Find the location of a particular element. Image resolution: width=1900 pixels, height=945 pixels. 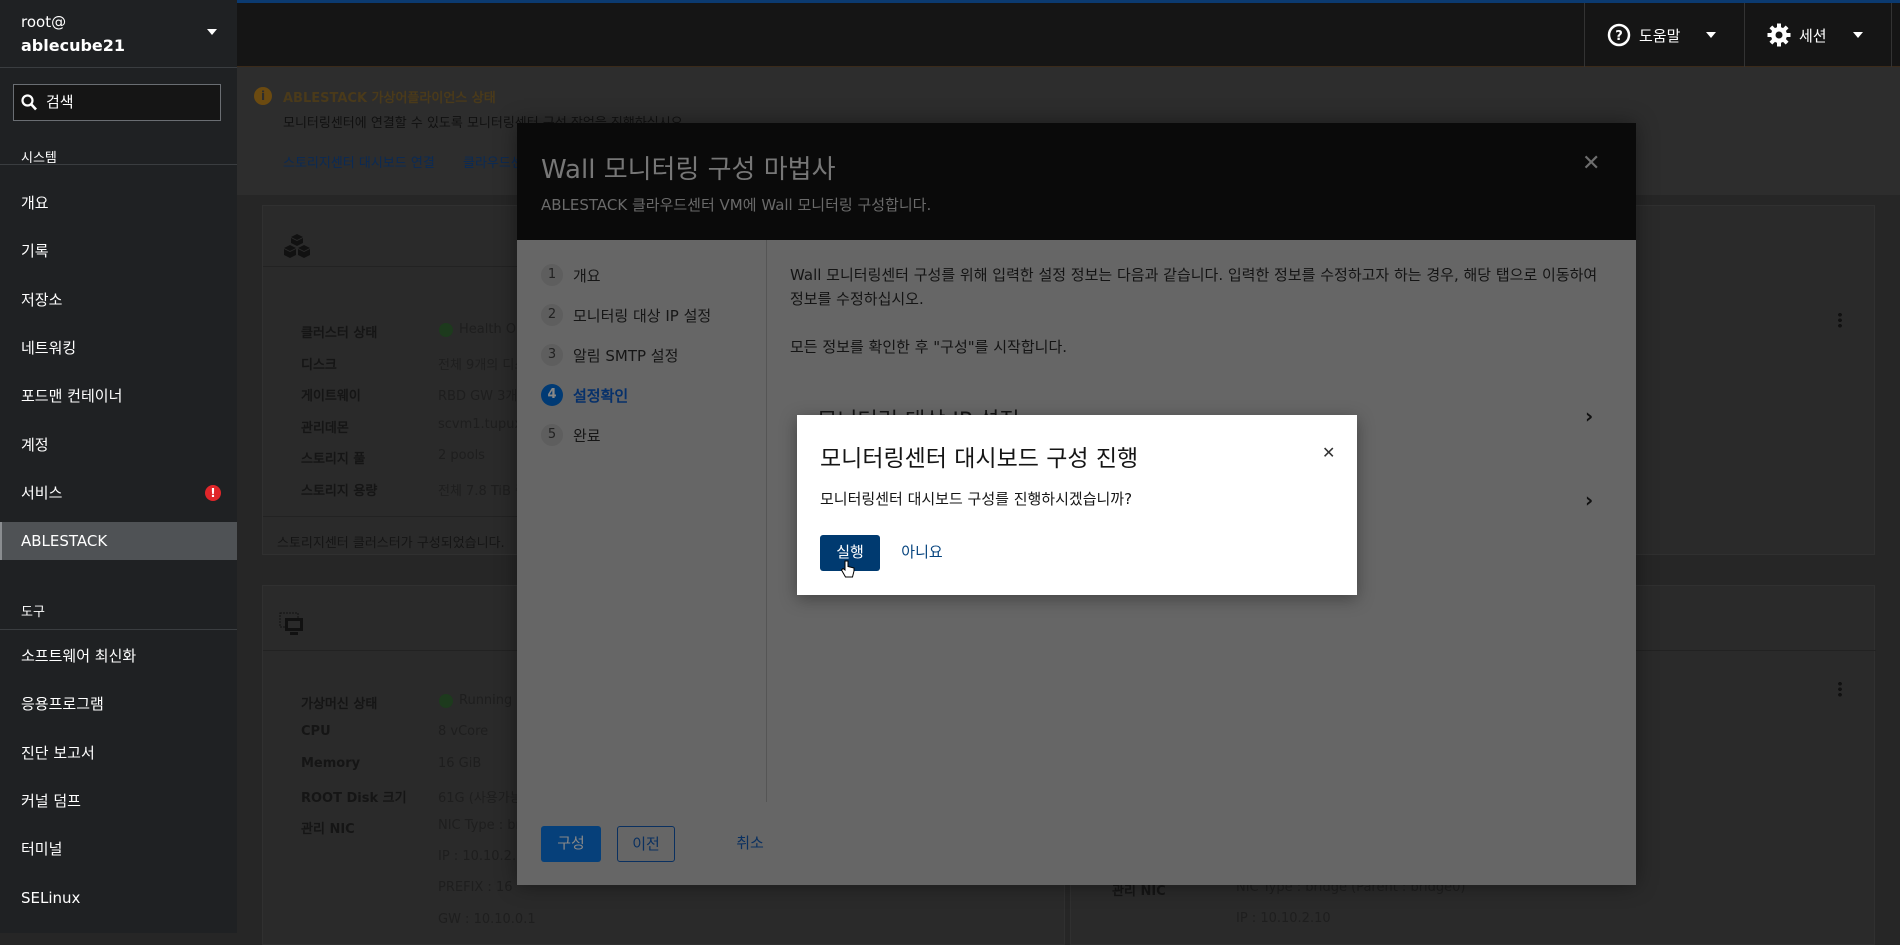

sidebar-tool-item-1: 응용프로그램 is located at coordinates (118, 704).